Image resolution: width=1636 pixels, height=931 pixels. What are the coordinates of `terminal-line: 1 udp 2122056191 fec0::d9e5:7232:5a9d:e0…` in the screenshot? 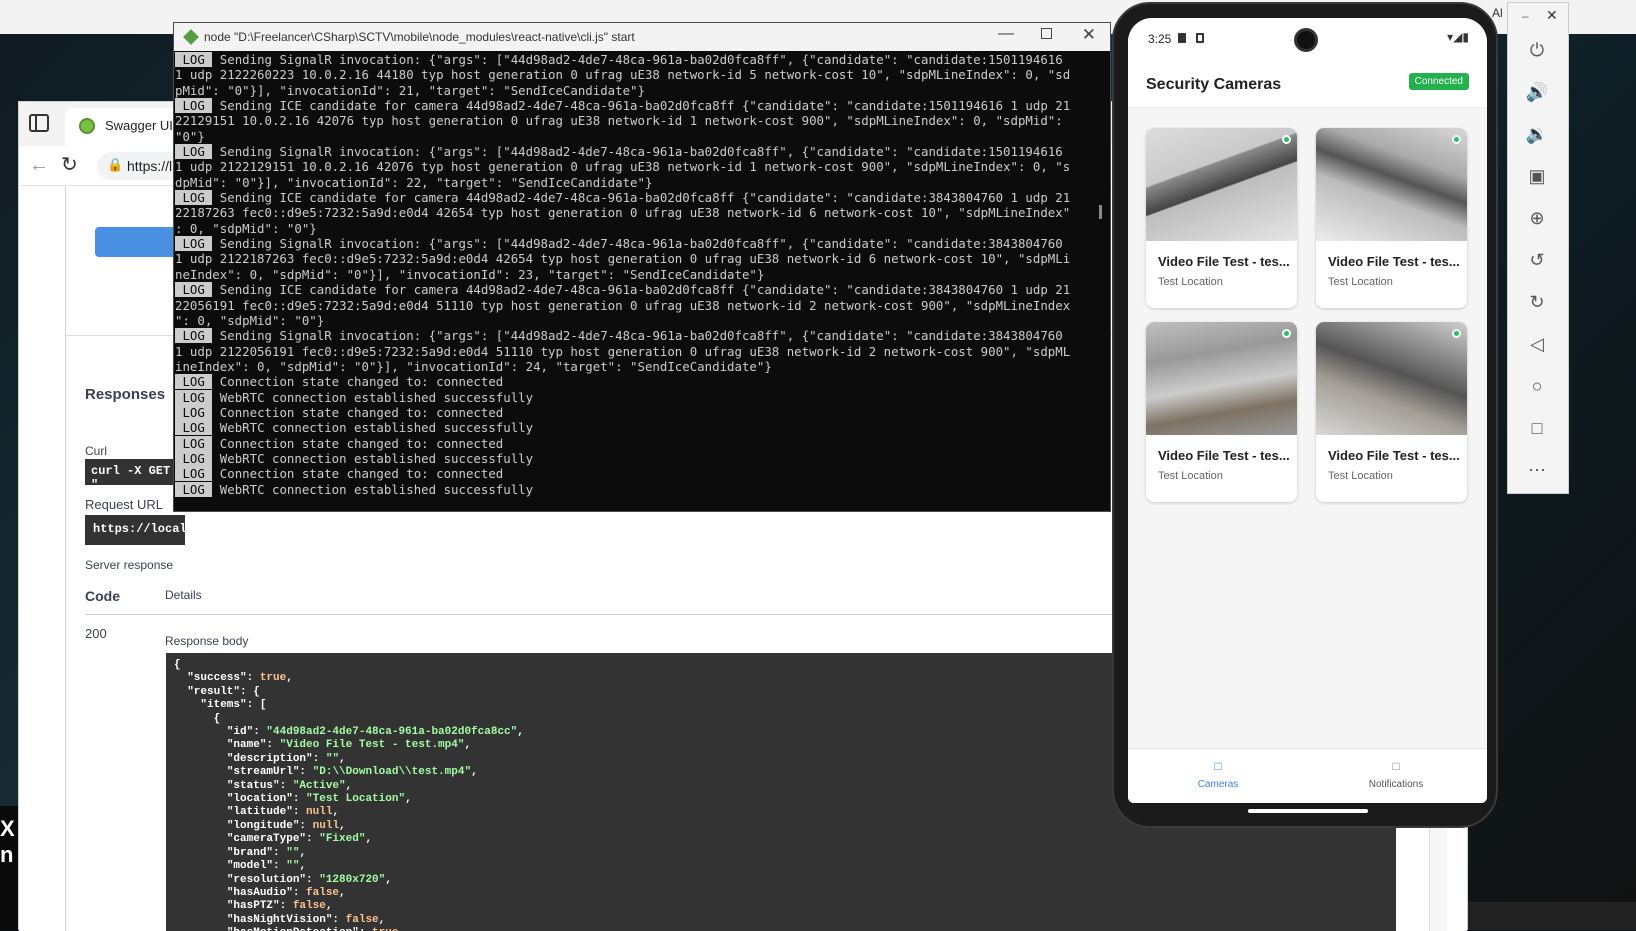 It's located at (623, 351).